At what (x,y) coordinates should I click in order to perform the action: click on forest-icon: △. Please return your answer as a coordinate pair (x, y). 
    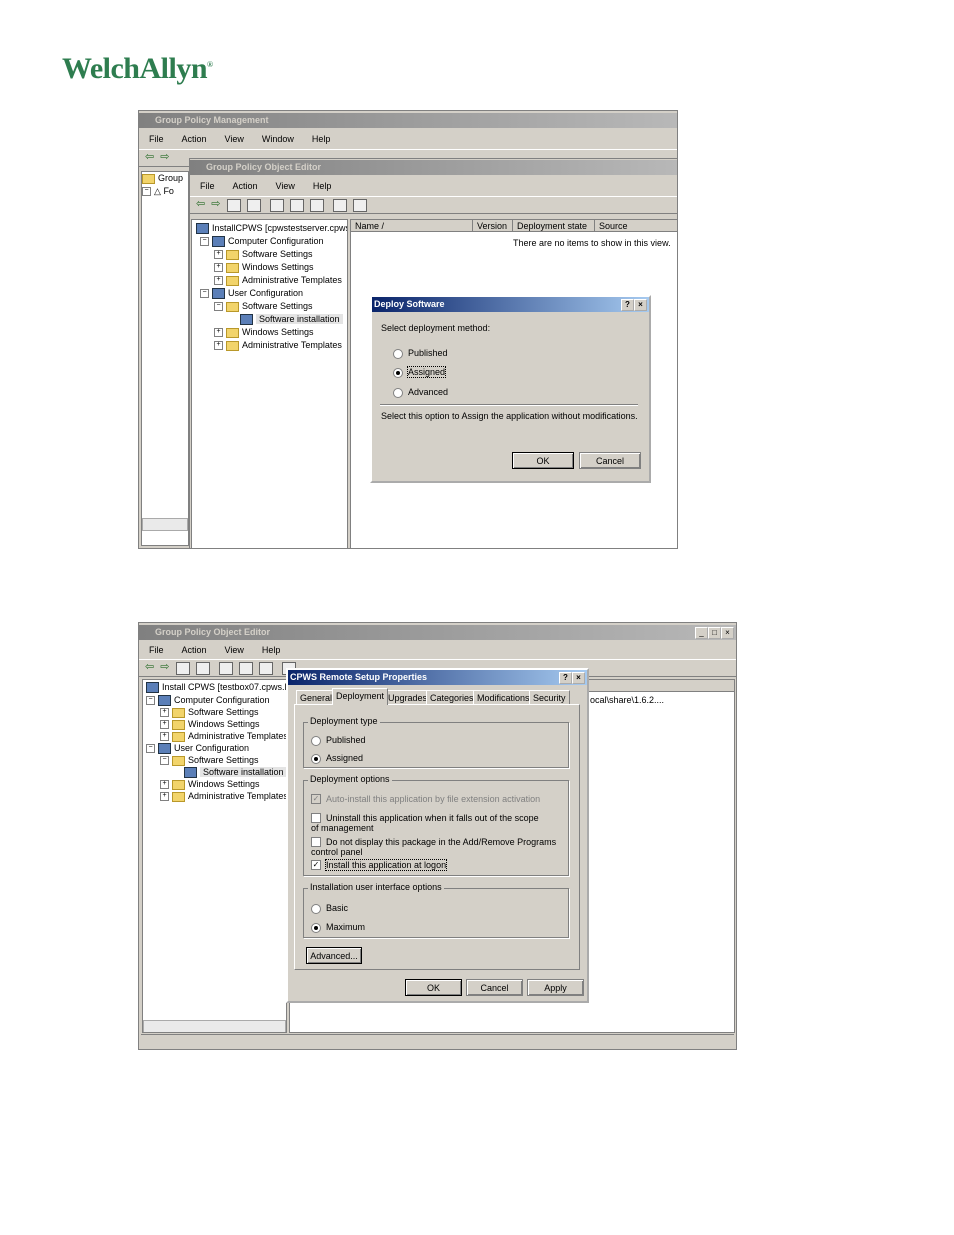
    Looking at the image, I should click on (157, 191).